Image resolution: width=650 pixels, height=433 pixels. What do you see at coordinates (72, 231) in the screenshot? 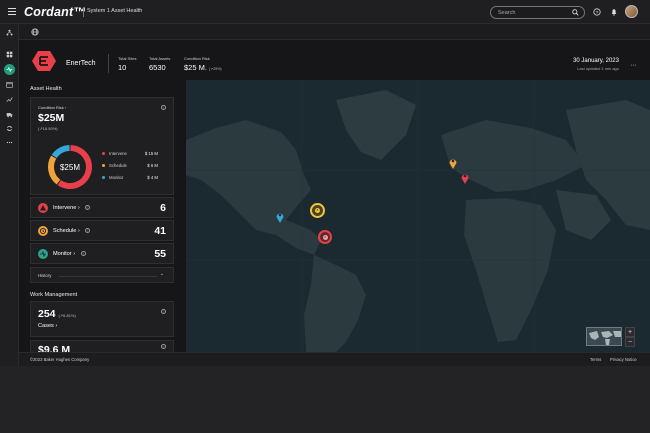
I see `schedule-link: Schedule › i` at bounding box center [72, 231].